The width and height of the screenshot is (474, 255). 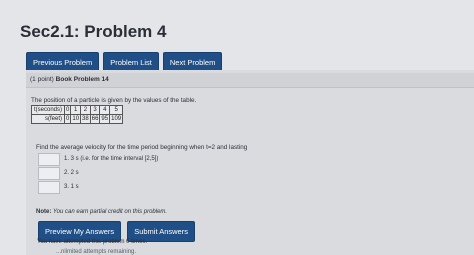 What do you see at coordinates (82, 79) in the screenshot?
I see `problem-name: Book Problem 14` at bounding box center [82, 79].